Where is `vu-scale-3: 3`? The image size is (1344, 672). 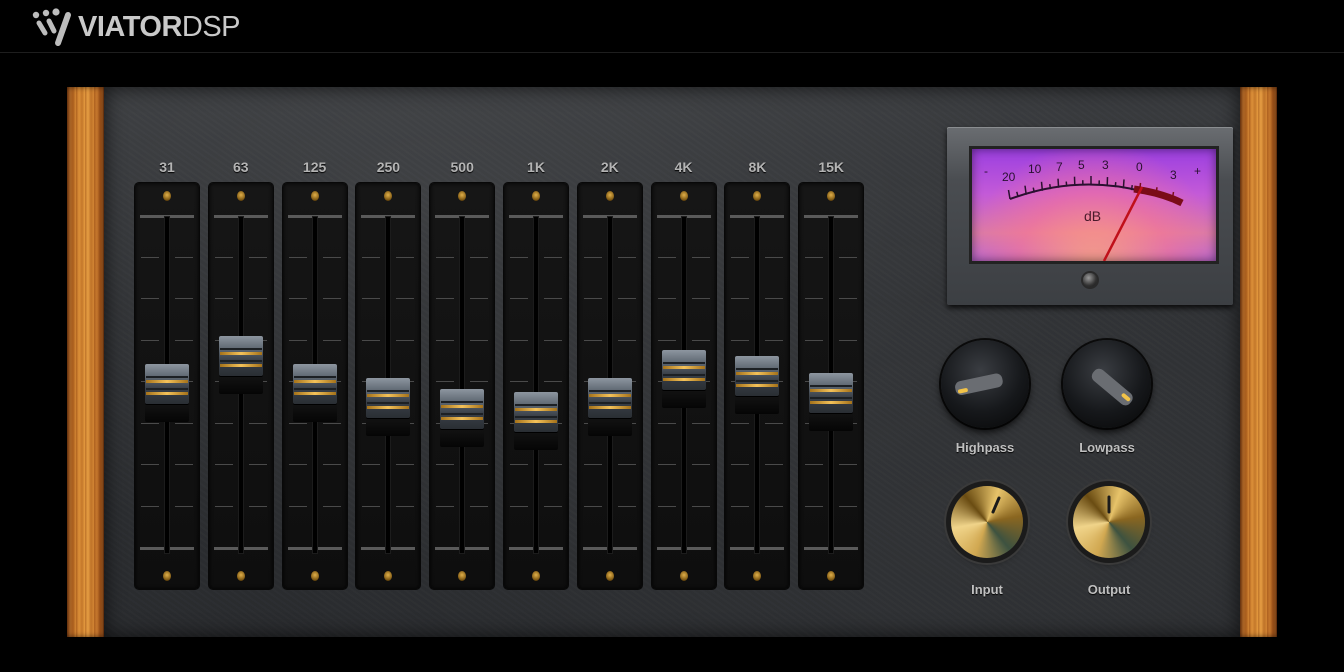
vu-scale-3: 3 is located at coordinates (1105, 165).